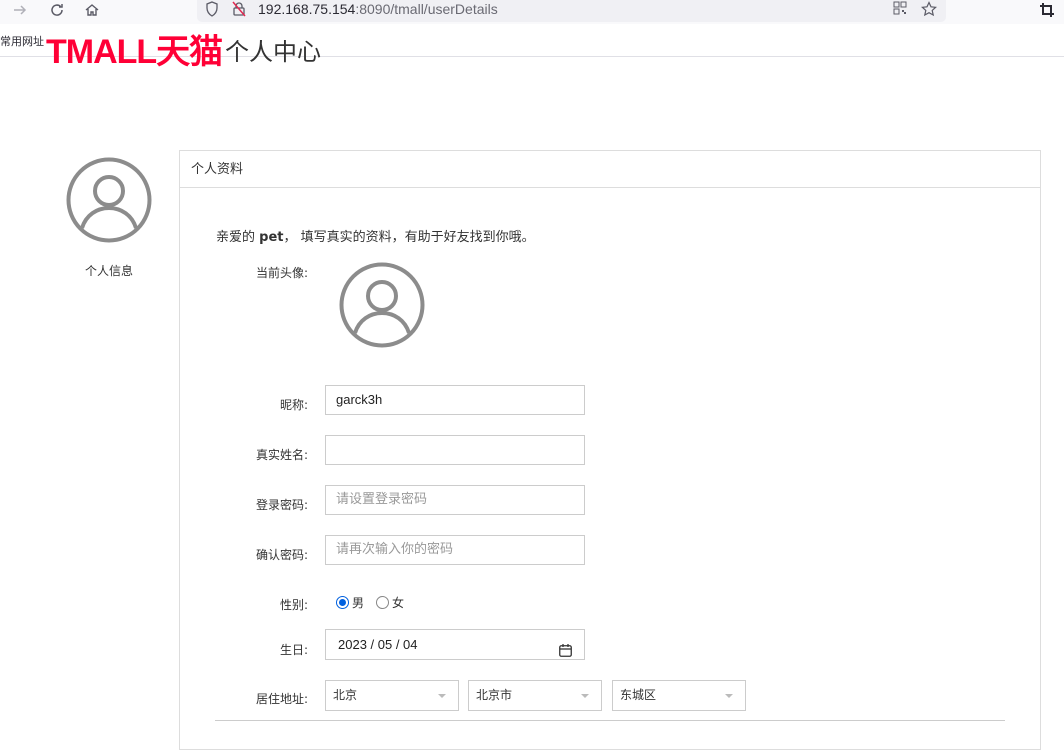  Describe the element at coordinates (212, 11) in the screenshot. I see `shield-icon` at that location.